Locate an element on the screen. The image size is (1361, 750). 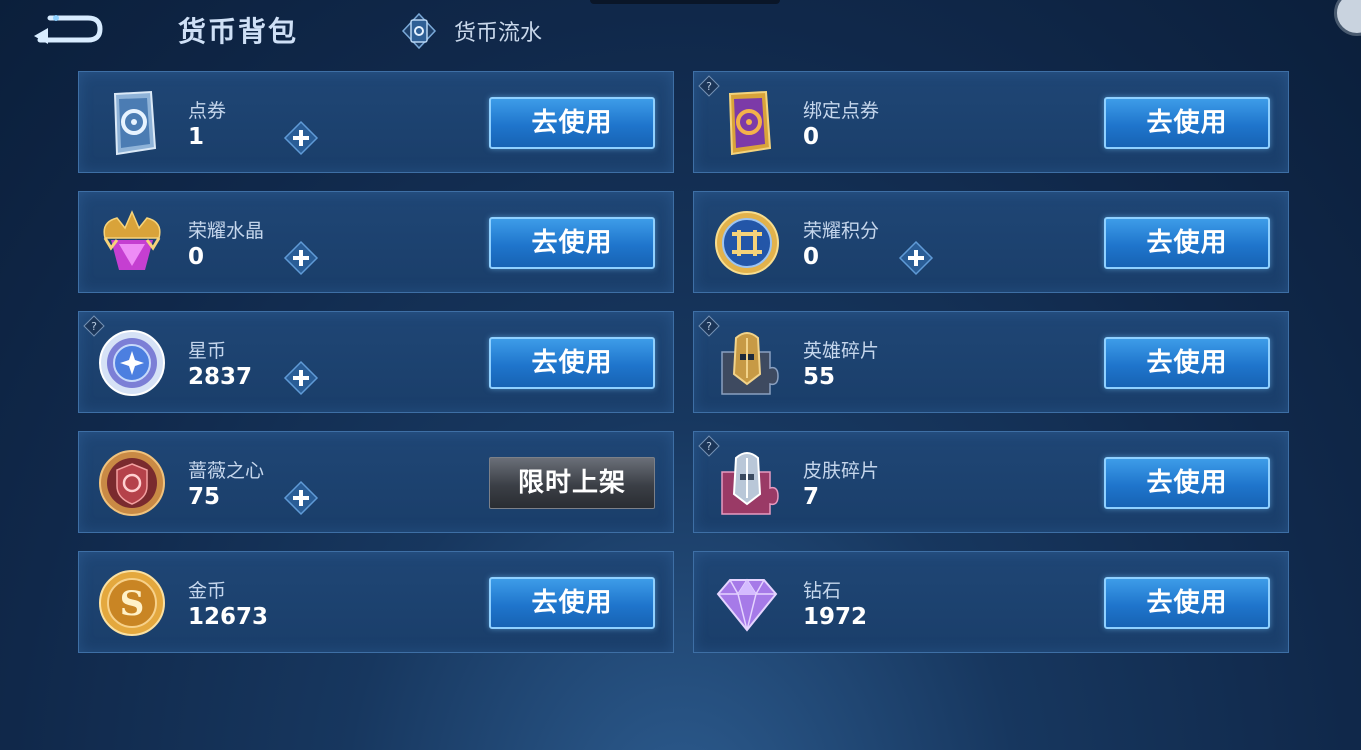
currency-name: 荣耀积分 is located at coordinates (841, 231).